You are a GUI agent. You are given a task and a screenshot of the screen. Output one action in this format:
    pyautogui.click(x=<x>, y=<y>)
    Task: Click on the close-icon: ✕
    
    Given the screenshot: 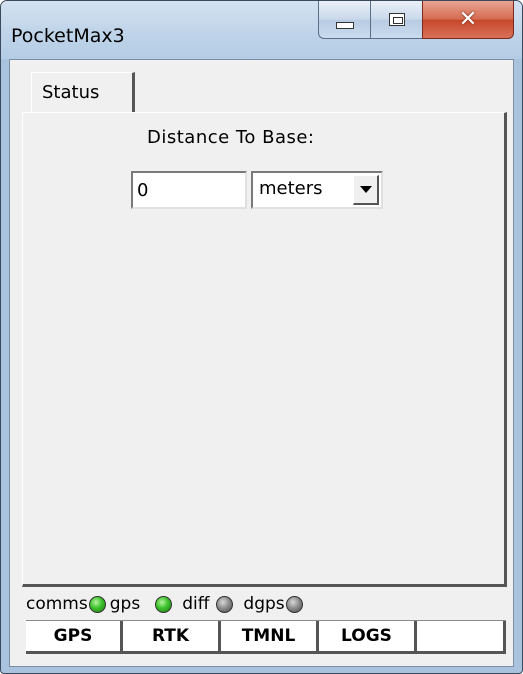 What is the action you would take?
    pyautogui.click(x=468, y=19)
    